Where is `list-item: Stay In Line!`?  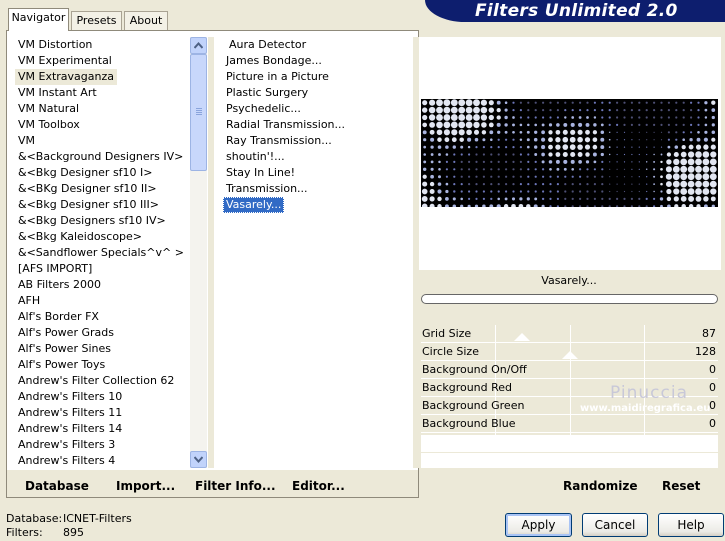
list-item: Stay In Line! is located at coordinates (316, 173).